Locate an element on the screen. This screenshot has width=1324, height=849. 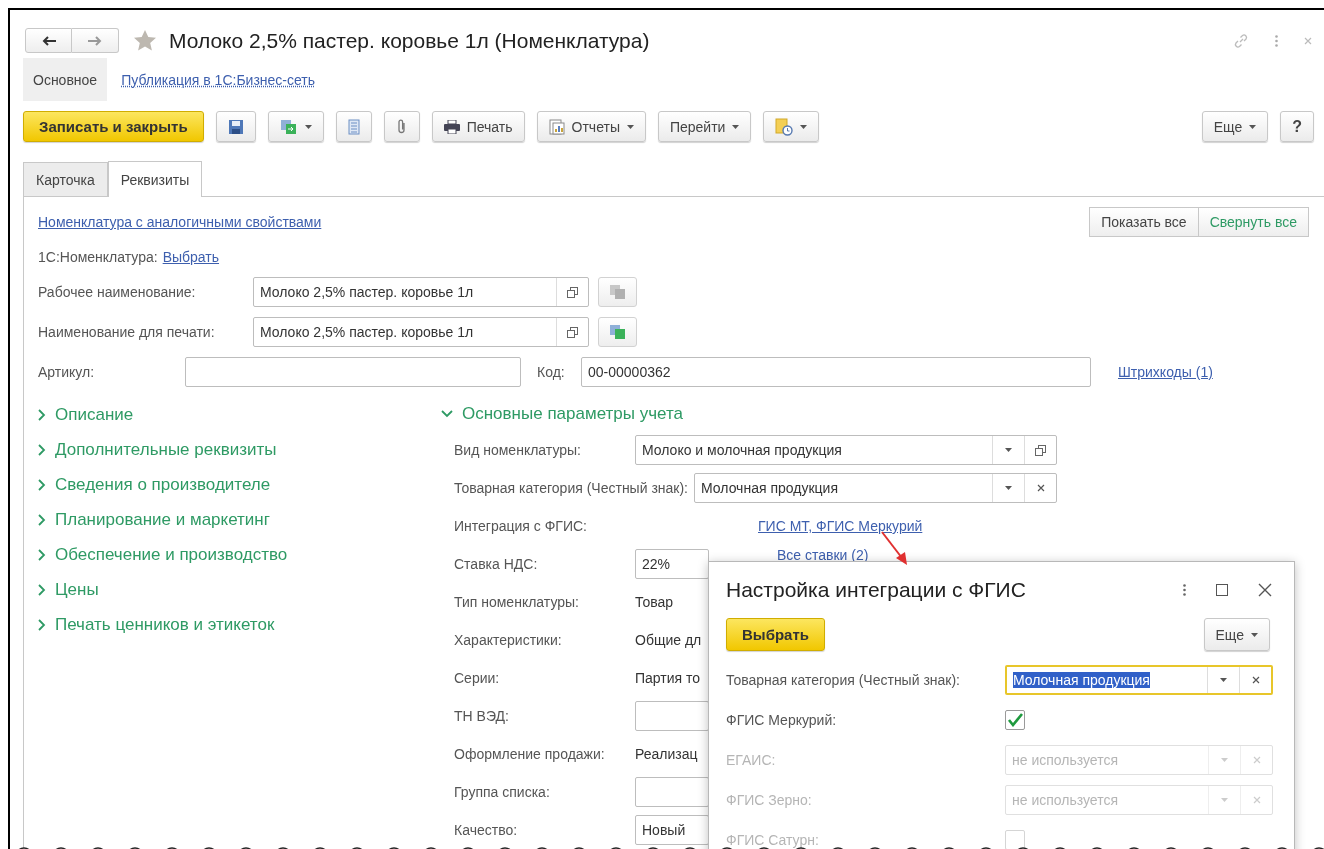
left-arrow-icon is located at coordinates (48, 40).